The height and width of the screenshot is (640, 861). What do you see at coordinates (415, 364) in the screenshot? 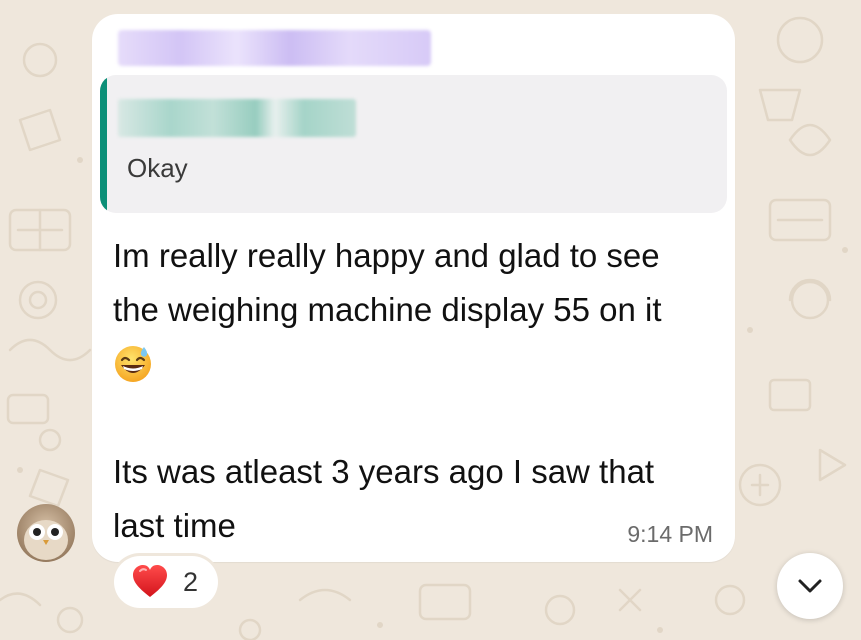
I see `message-emoji-line` at bounding box center [415, 364].